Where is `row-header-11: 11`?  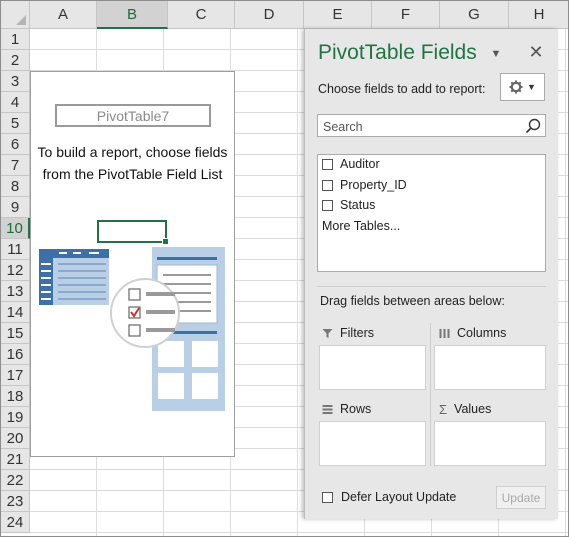 row-header-11: 11 is located at coordinates (15, 249).